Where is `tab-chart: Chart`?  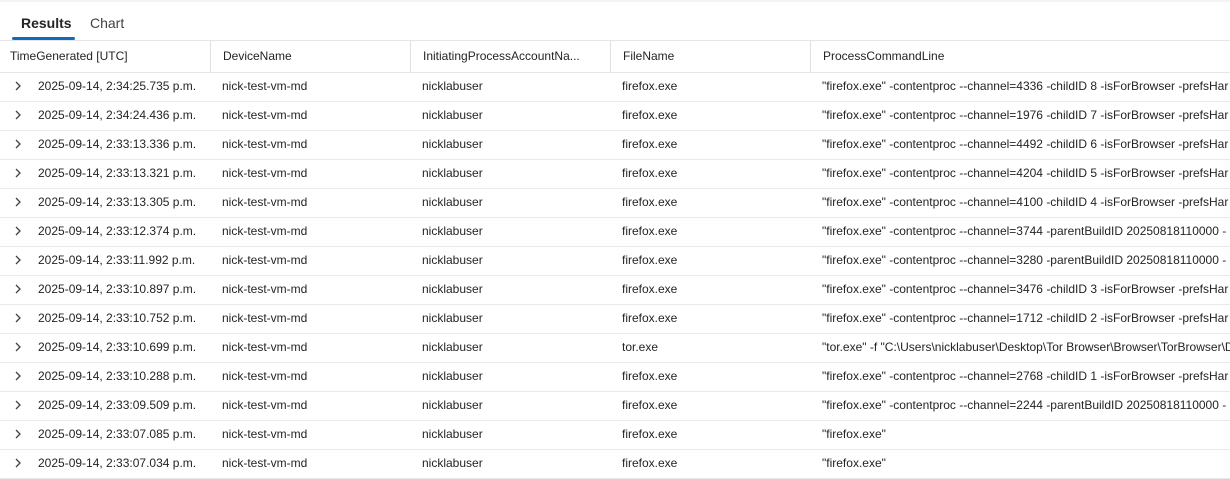
tab-chart: Chart is located at coordinates (107, 23).